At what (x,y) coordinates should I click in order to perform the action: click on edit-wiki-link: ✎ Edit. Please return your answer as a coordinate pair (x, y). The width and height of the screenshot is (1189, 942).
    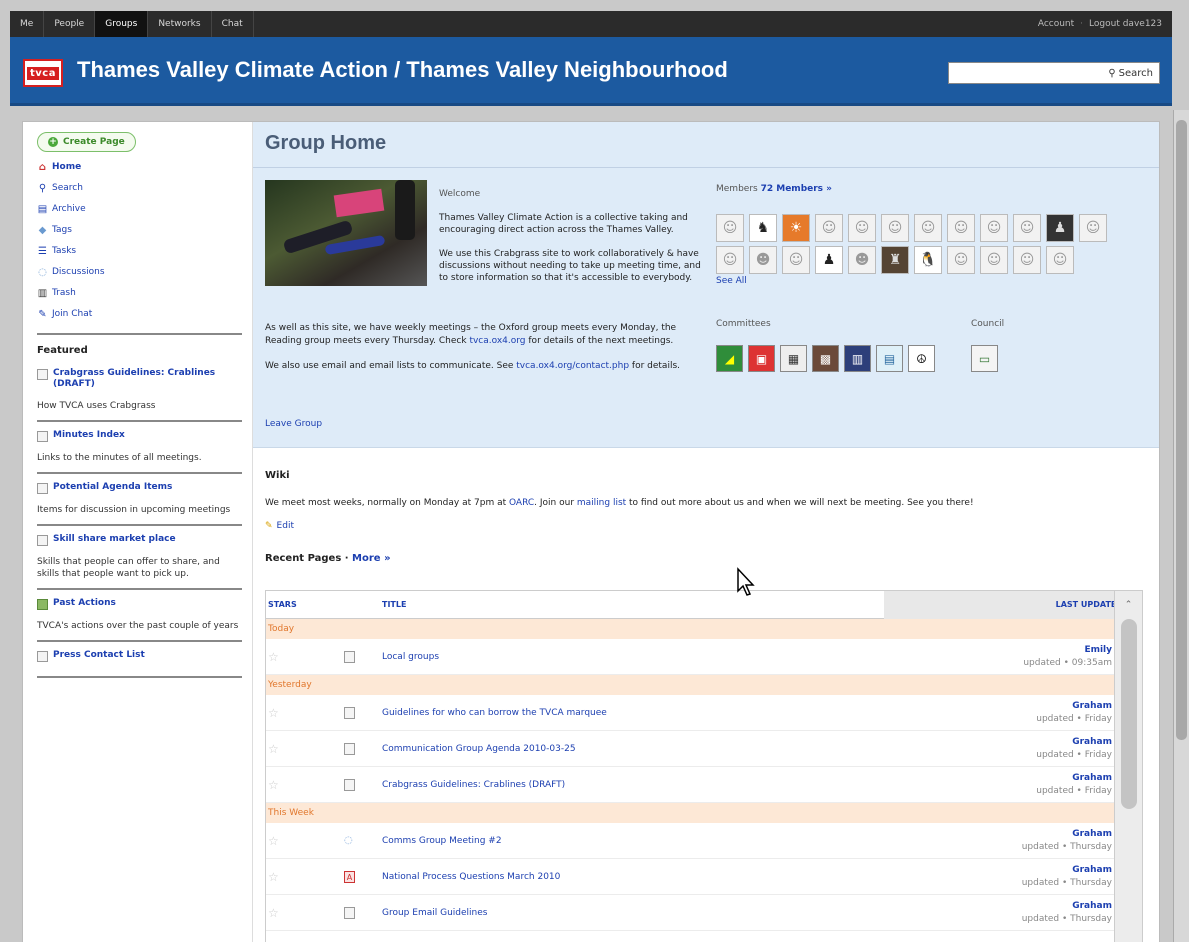
    Looking at the image, I should click on (279, 526).